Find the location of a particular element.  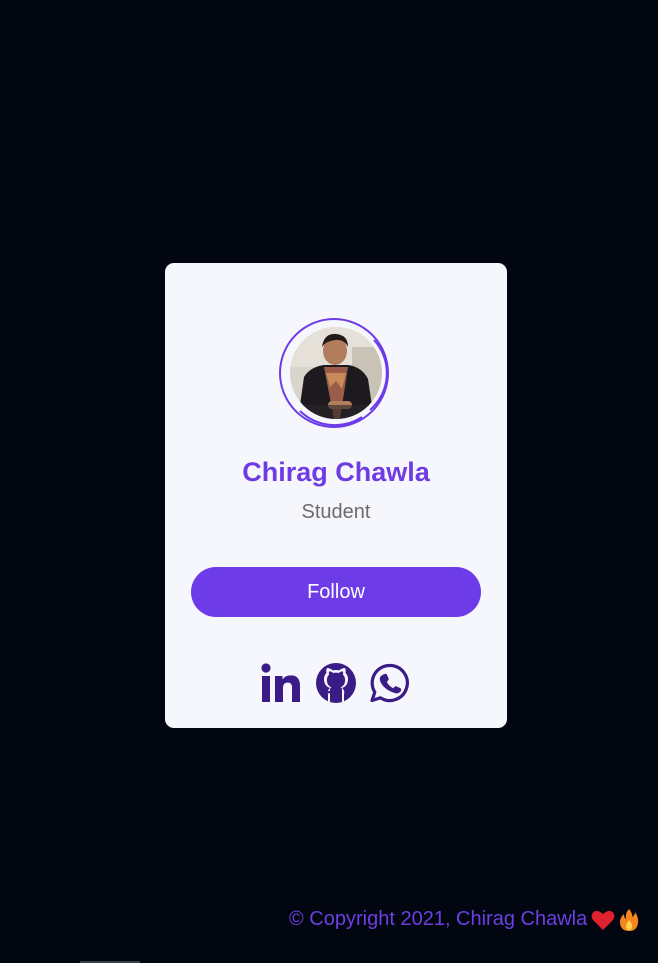

footer-text: © Copyright 2021, Chirag Chawla is located at coordinates (438, 919).